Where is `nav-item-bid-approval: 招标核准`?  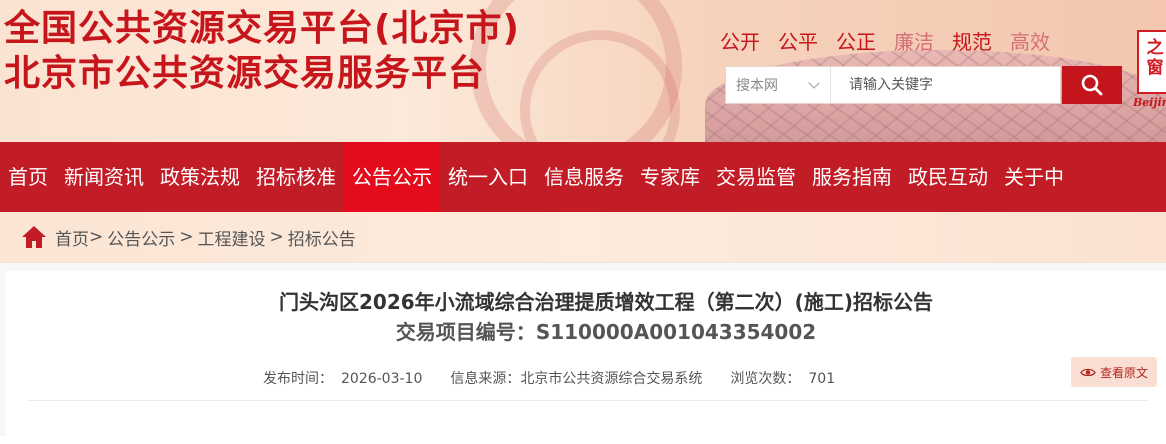 nav-item-bid-approval: 招标核准 is located at coordinates (296, 177).